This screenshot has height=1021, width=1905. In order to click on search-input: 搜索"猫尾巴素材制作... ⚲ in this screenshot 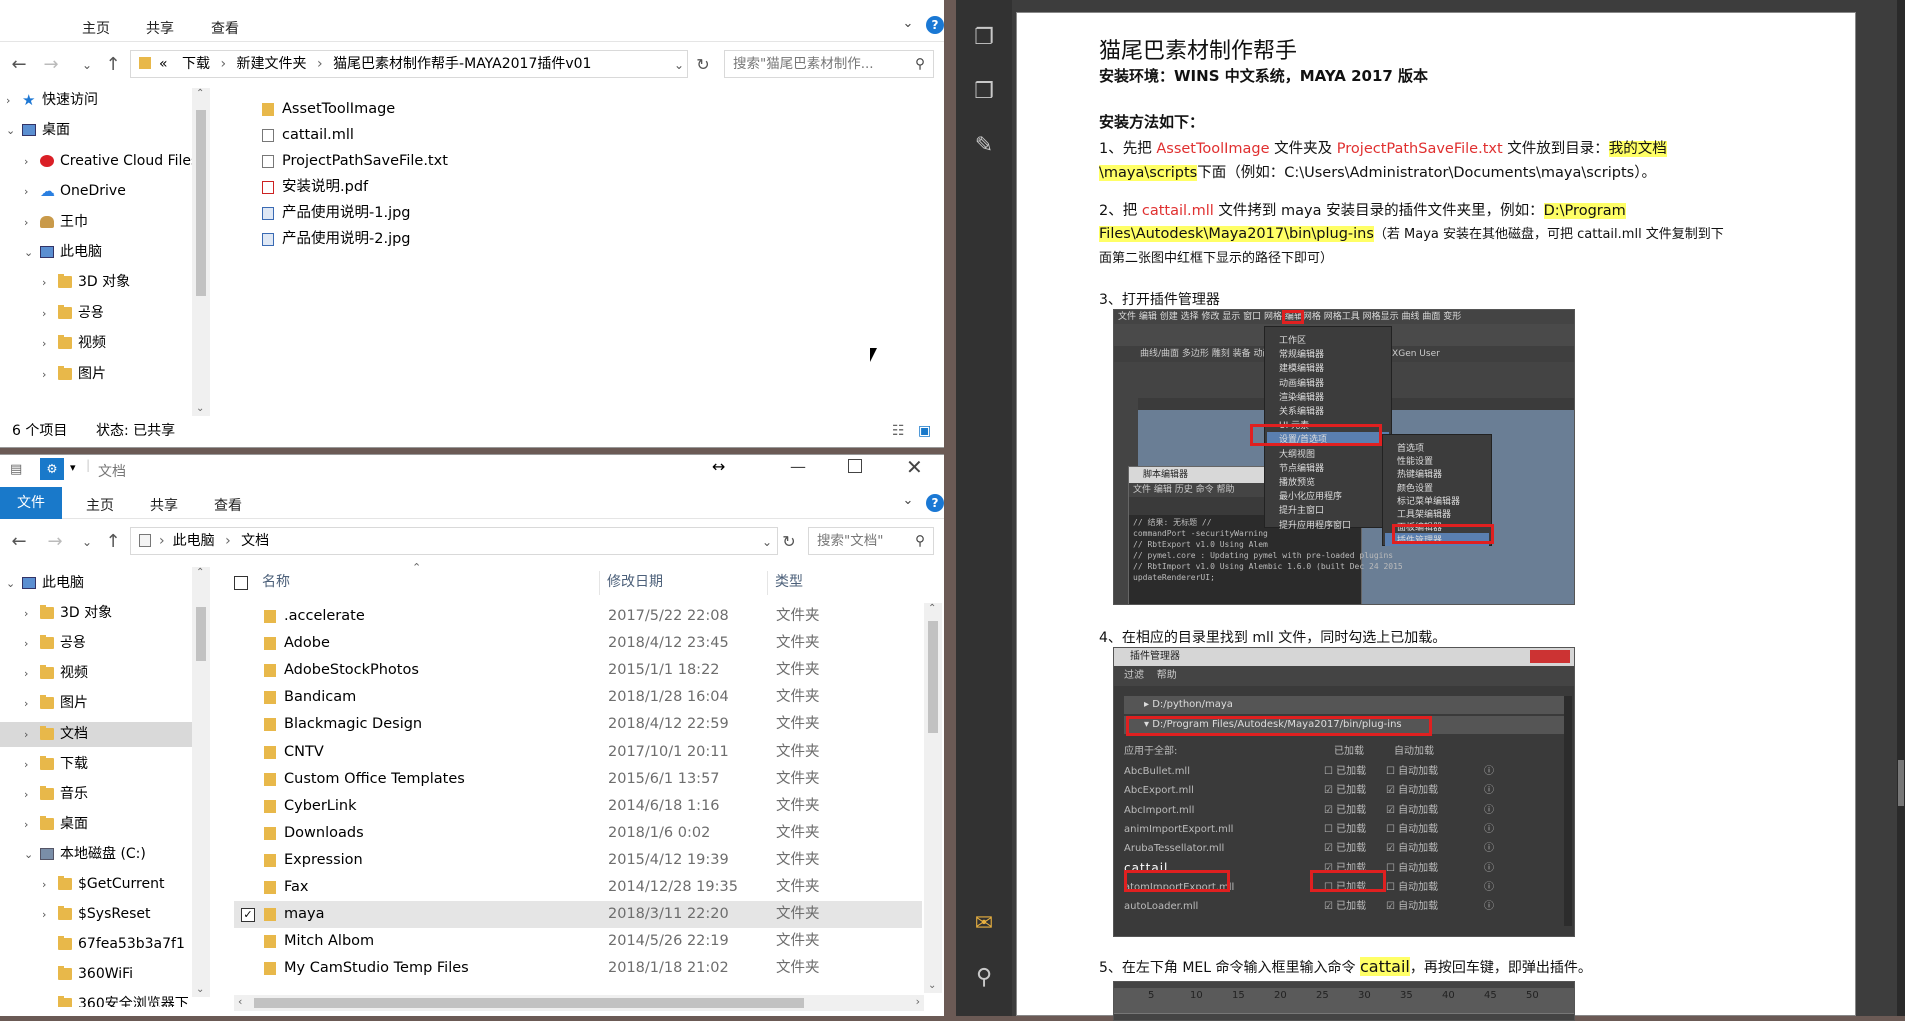, I will do `click(829, 64)`.